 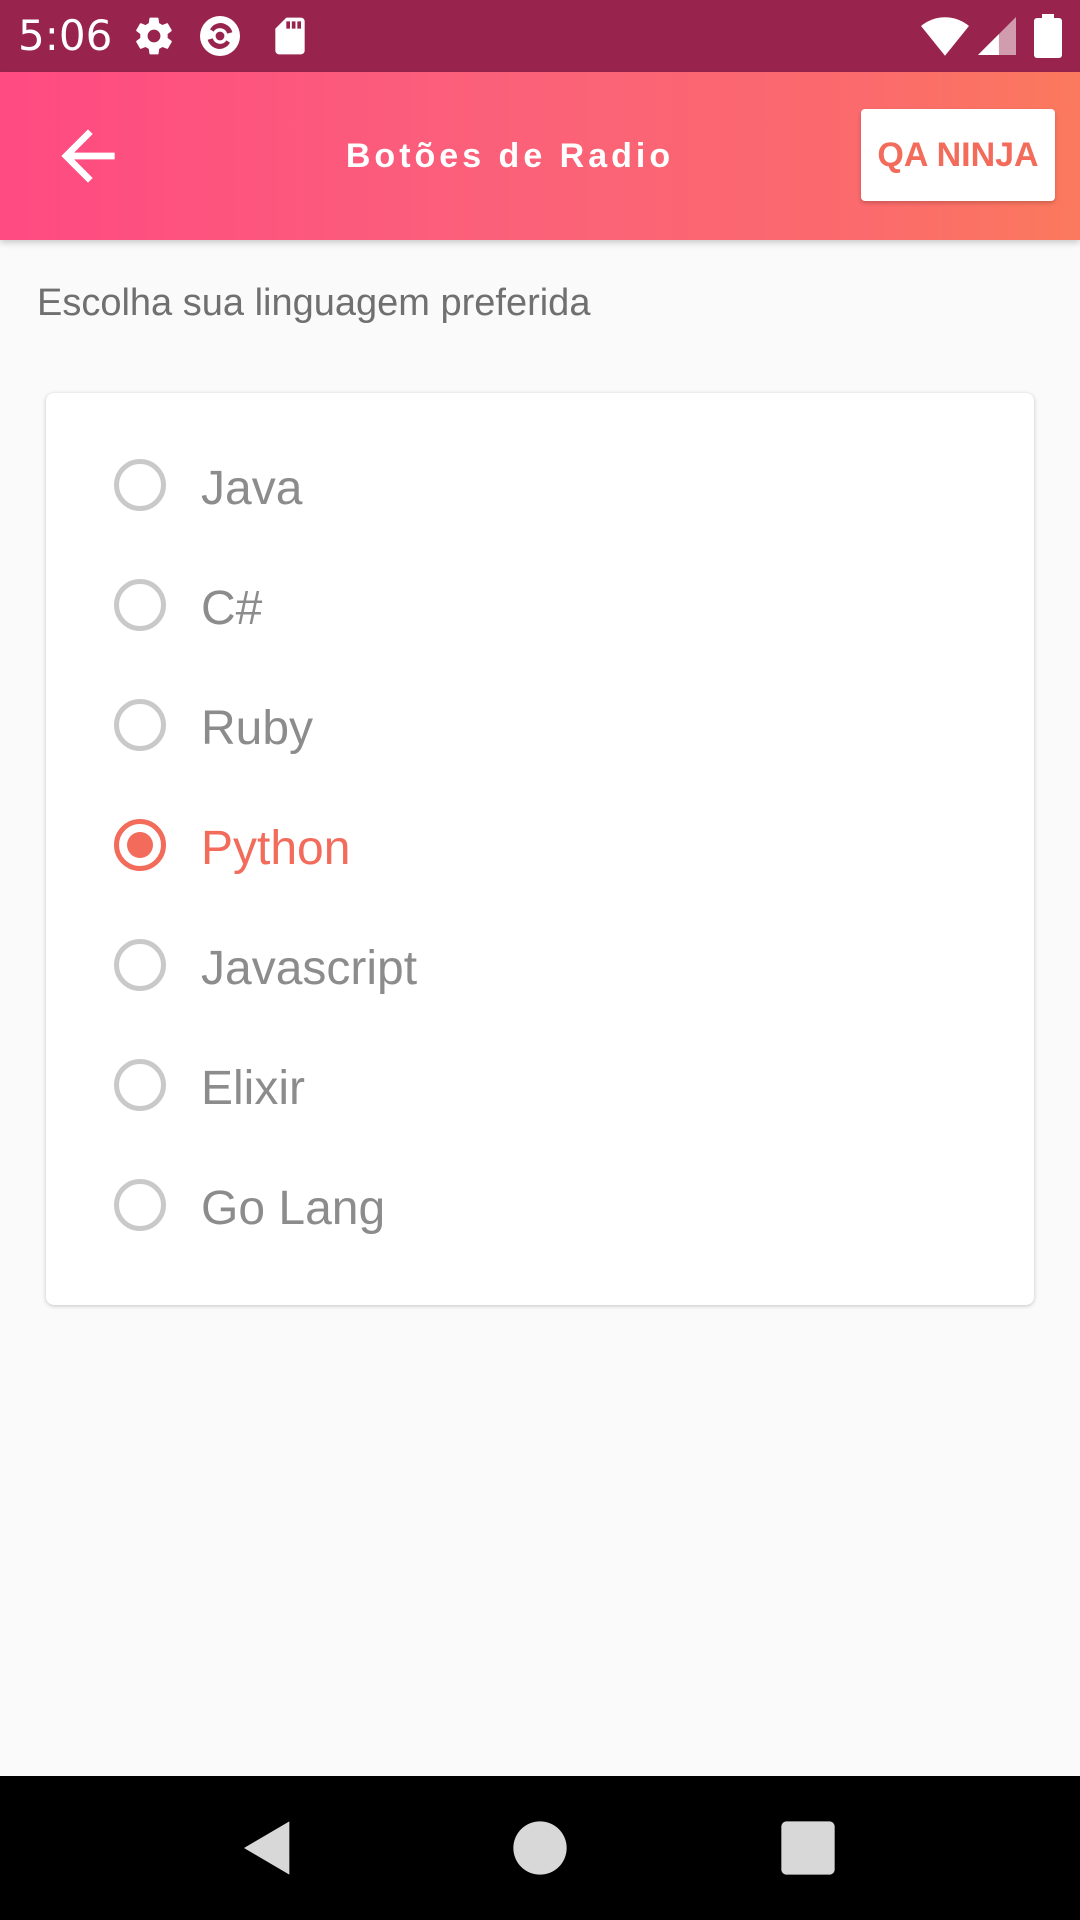 What do you see at coordinates (536, 849) in the screenshot?
I see `radio-option-python: Python` at bounding box center [536, 849].